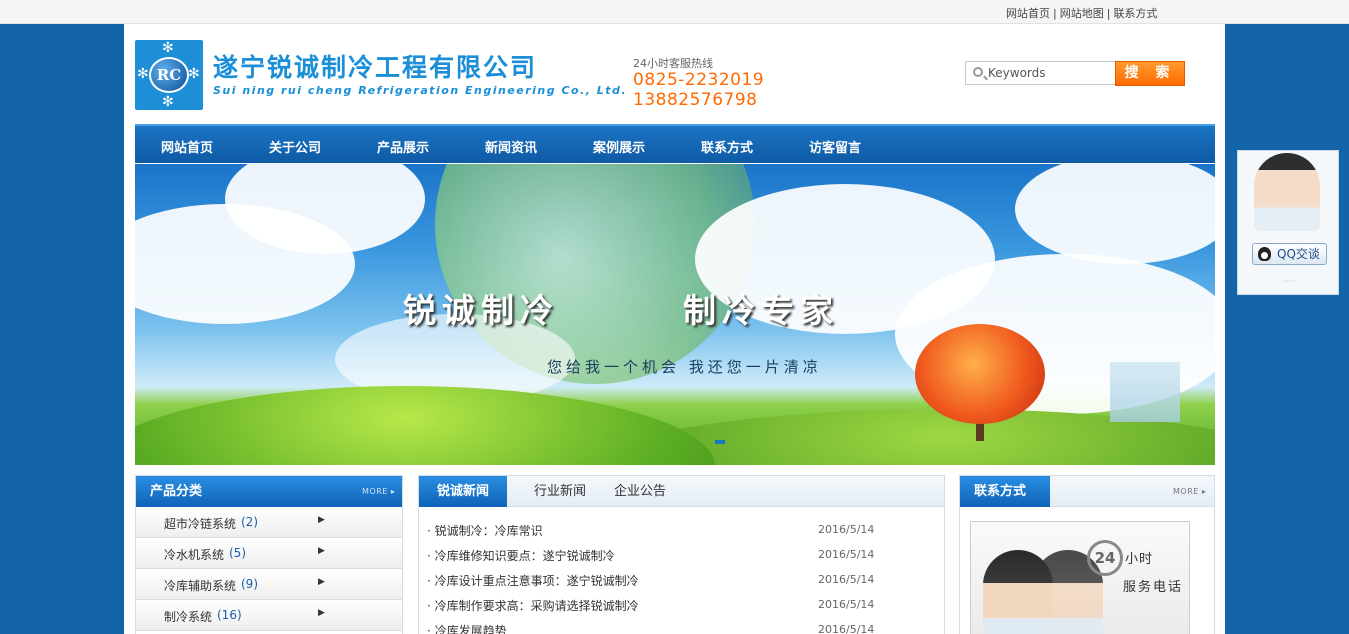 The width and height of the screenshot is (1349, 634). Describe the element at coordinates (194, 555) in the screenshot. I see `category-name: 冷水机系统` at that location.